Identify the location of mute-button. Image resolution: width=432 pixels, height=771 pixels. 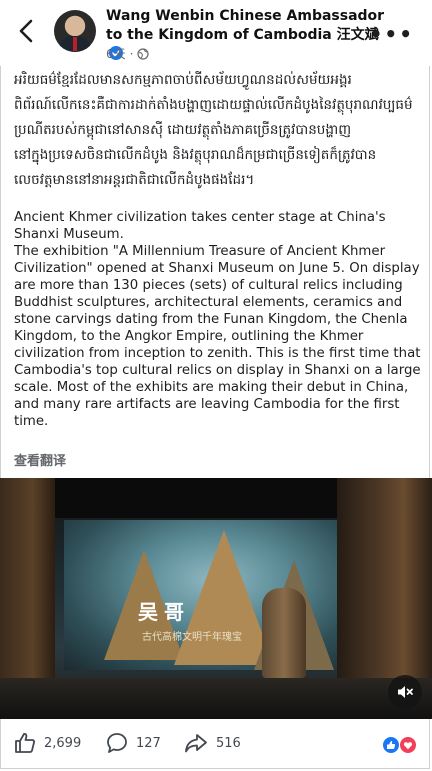
(405, 692).